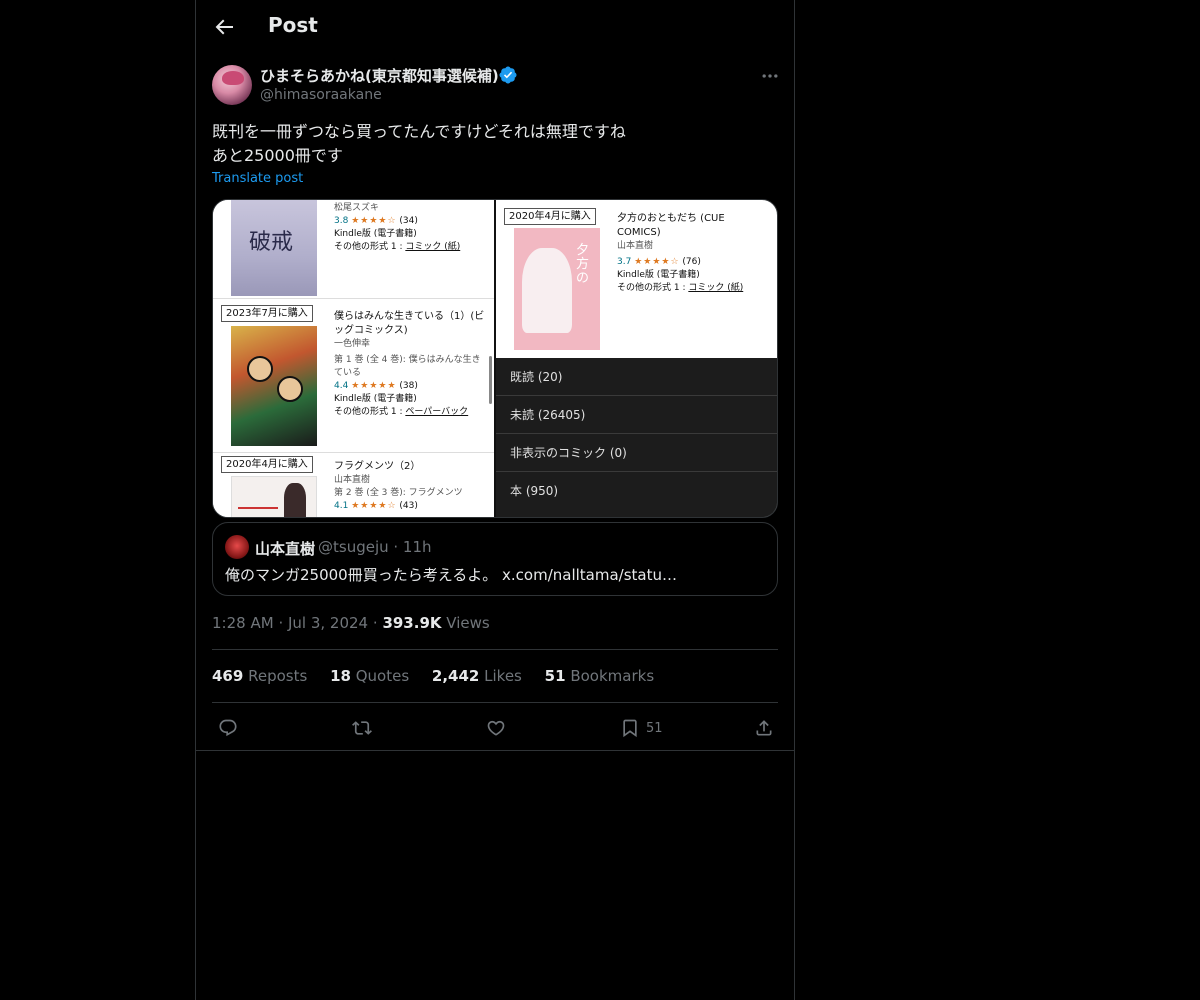 This screenshot has width=1200, height=1000. Describe the element at coordinates (374, 221) in the screenshot. I see `star-rating-icon: ★★★★☆` at that location.